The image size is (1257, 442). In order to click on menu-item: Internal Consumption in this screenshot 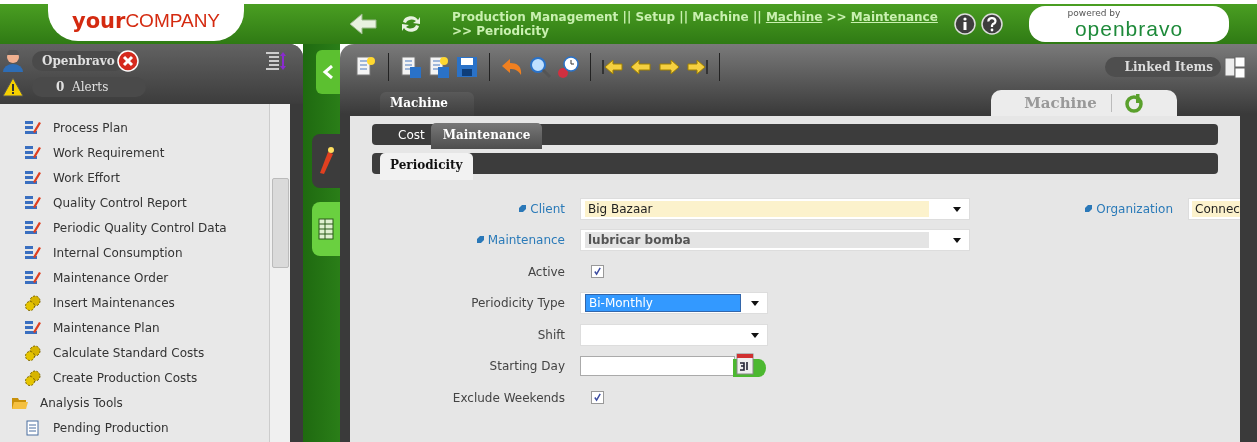, I will do `click(134, 252)`.